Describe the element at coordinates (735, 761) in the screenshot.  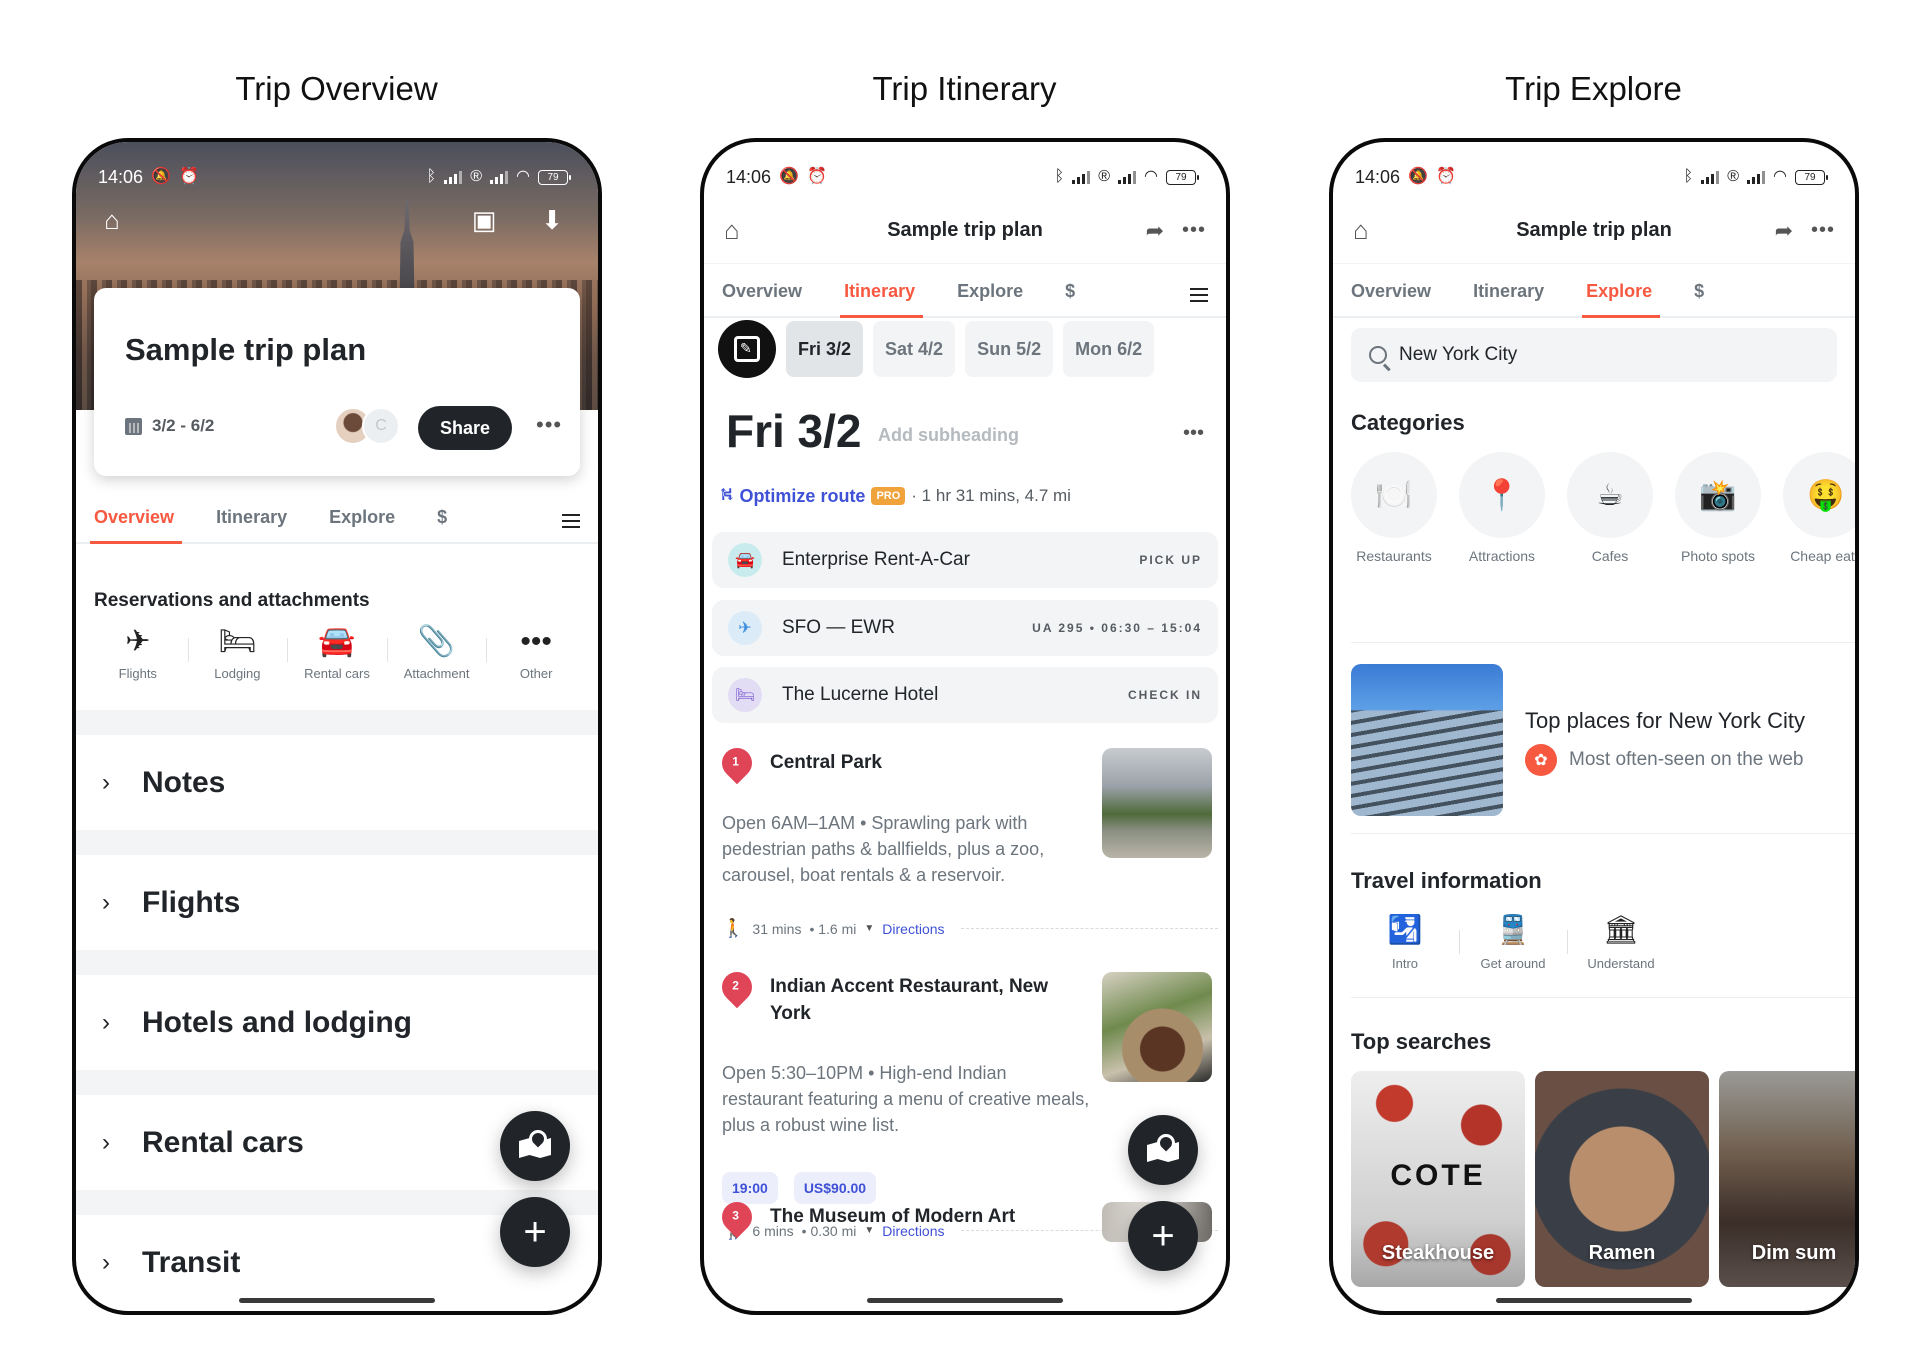
I see `place-number: 1` at that location.